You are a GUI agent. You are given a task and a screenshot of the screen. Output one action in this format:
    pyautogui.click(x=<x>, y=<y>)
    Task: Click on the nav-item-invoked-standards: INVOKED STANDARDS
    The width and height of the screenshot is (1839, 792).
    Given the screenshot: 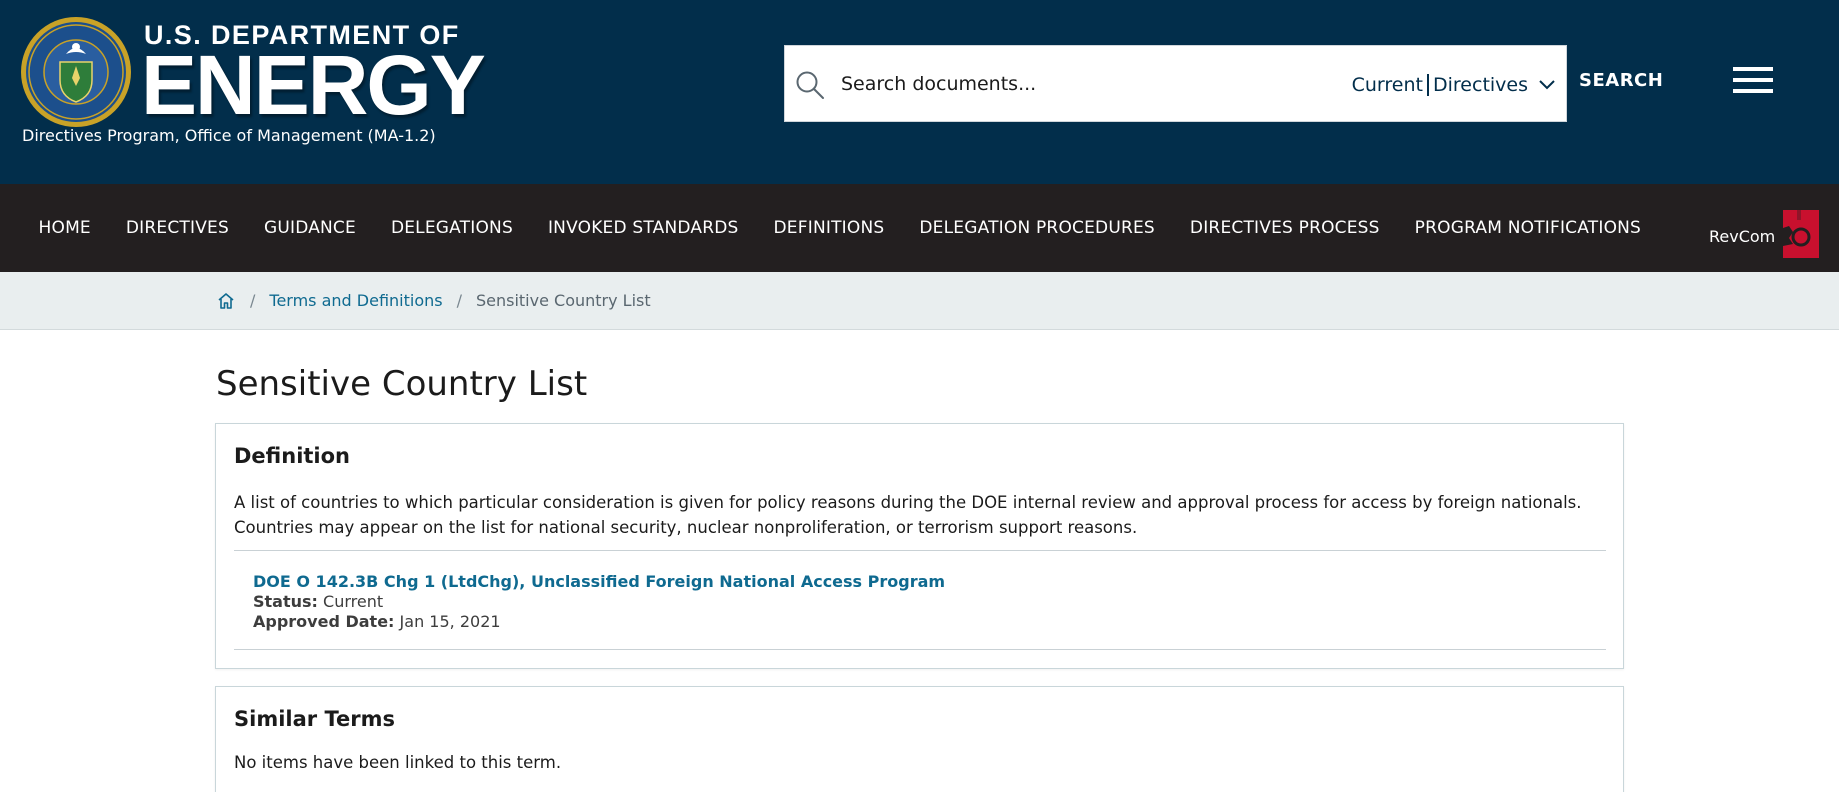 What is the action you would take?
    pyautogui.click(x=643, y=228)
    